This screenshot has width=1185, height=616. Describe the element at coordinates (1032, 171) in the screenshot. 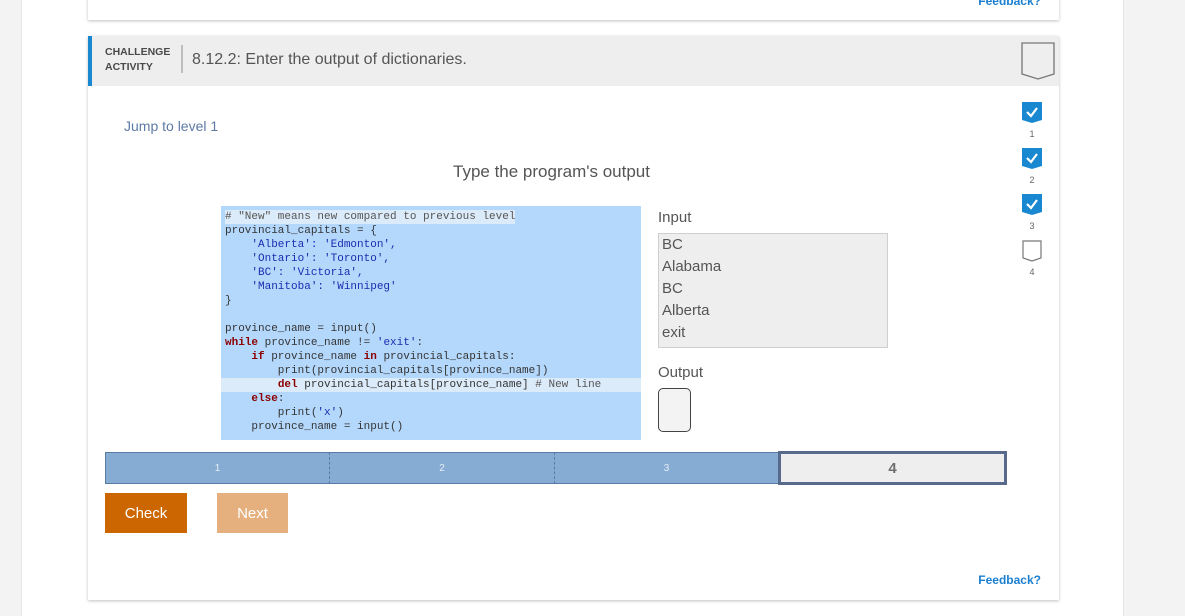

I see `level-badge-2: 2` at that location.